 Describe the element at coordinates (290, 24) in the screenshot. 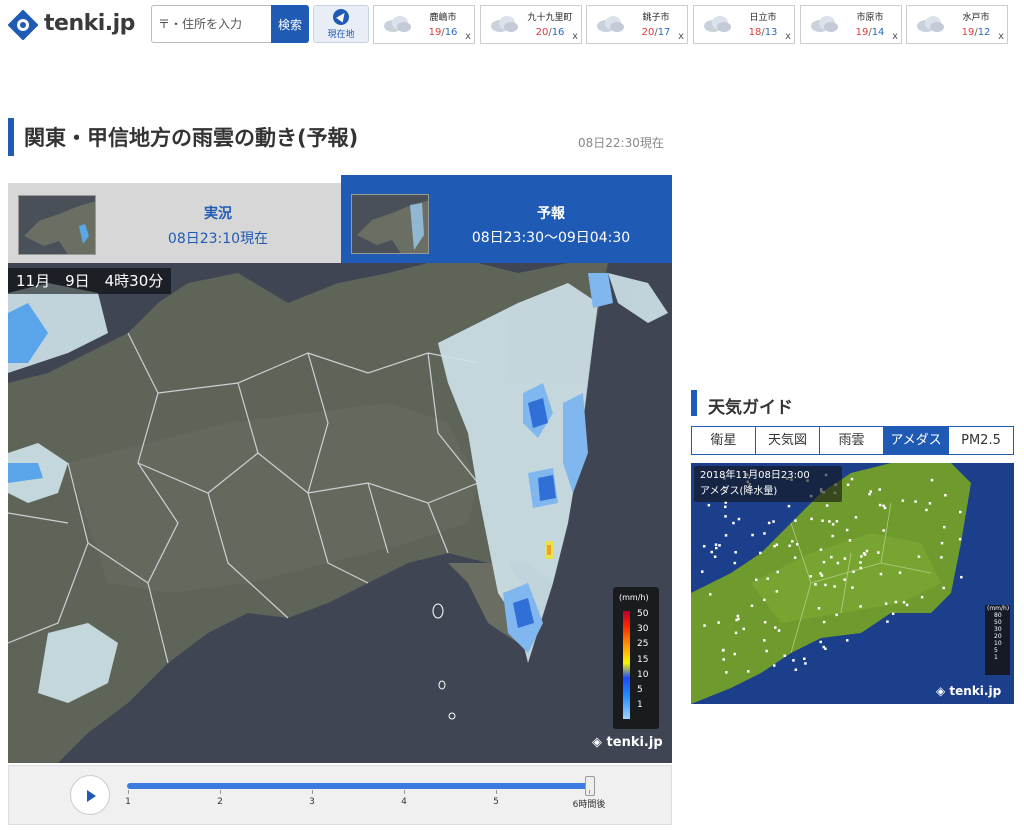

I see `search-button: 検索` at that location.